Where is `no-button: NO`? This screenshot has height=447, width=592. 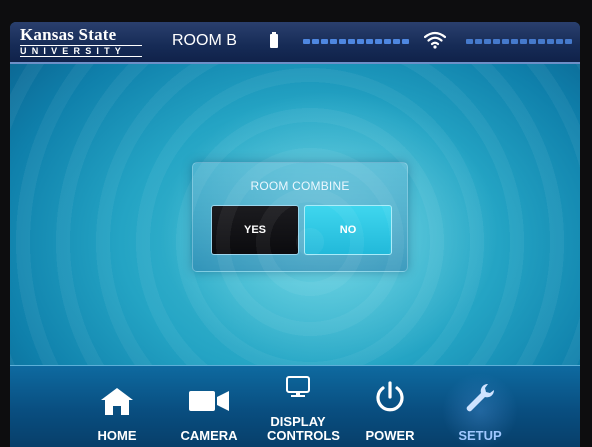
no-button: NO is located at coordinates (348, 230).